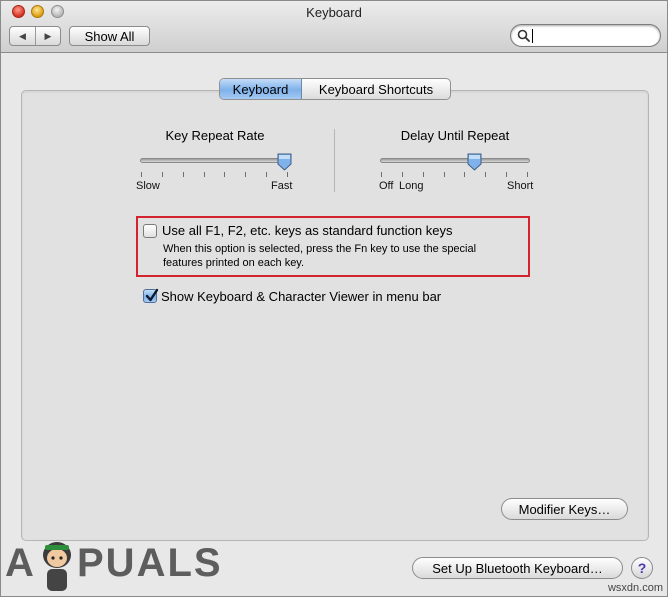 Image resolution: width=668 pixels, height=597 pixels. I want to click on delay-repeat-long-label: Long, so click(411, 186).